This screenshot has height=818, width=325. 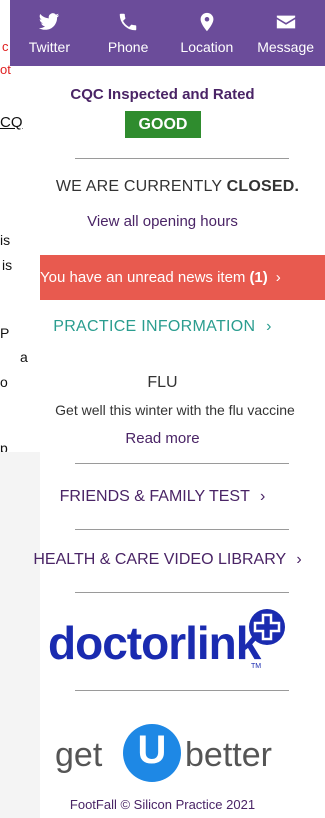 What do you see at coordinates (143, 277) in the screenshot?
I see `news-text: You have an unread news item` at bounding box center [143, 277].